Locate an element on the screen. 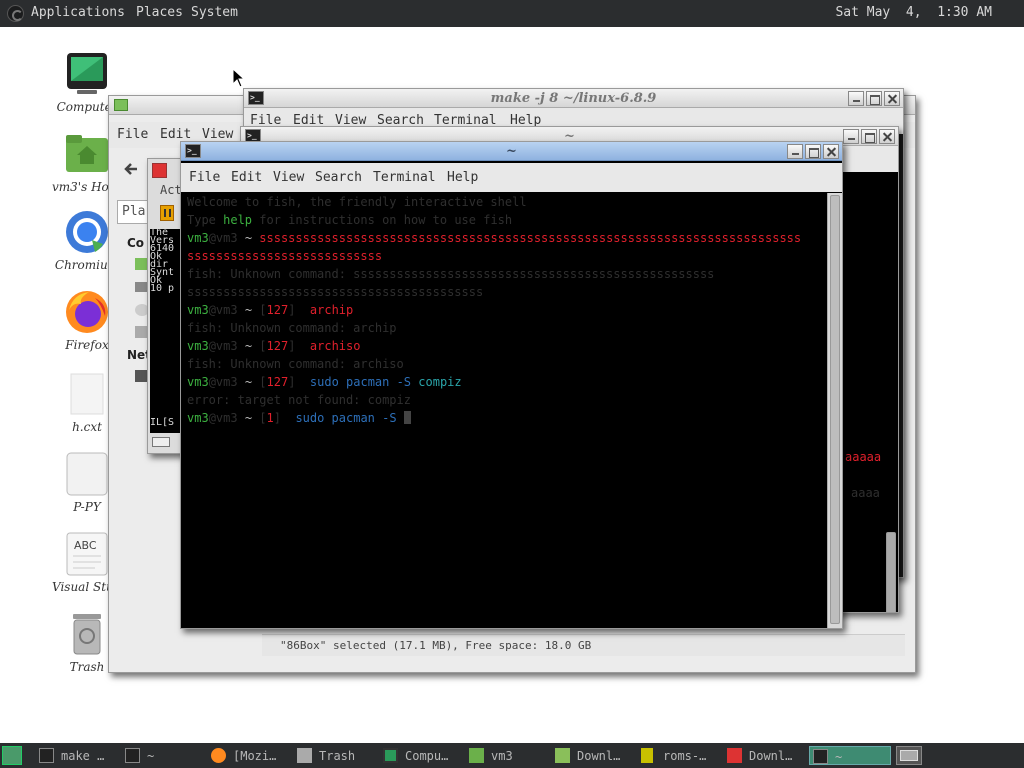 This screenshot has width=1024, height=768. menu-help: Help is located at coordinates (462, 177).